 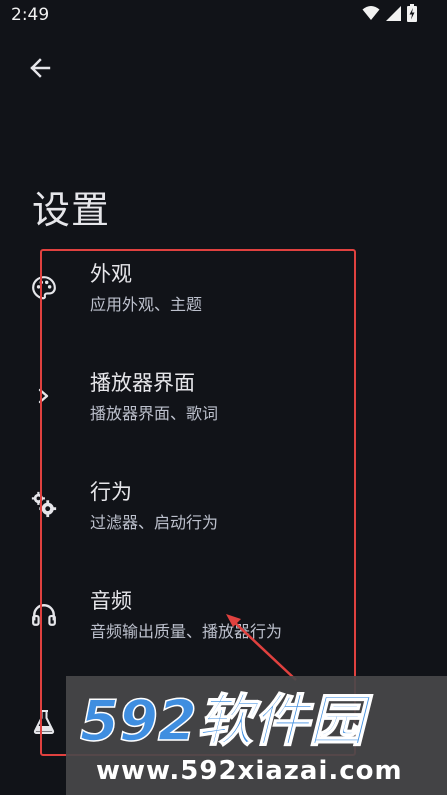 I want to click on settings-item-subtitle: 播放器界面、歌词, so click(x=154, y=413).